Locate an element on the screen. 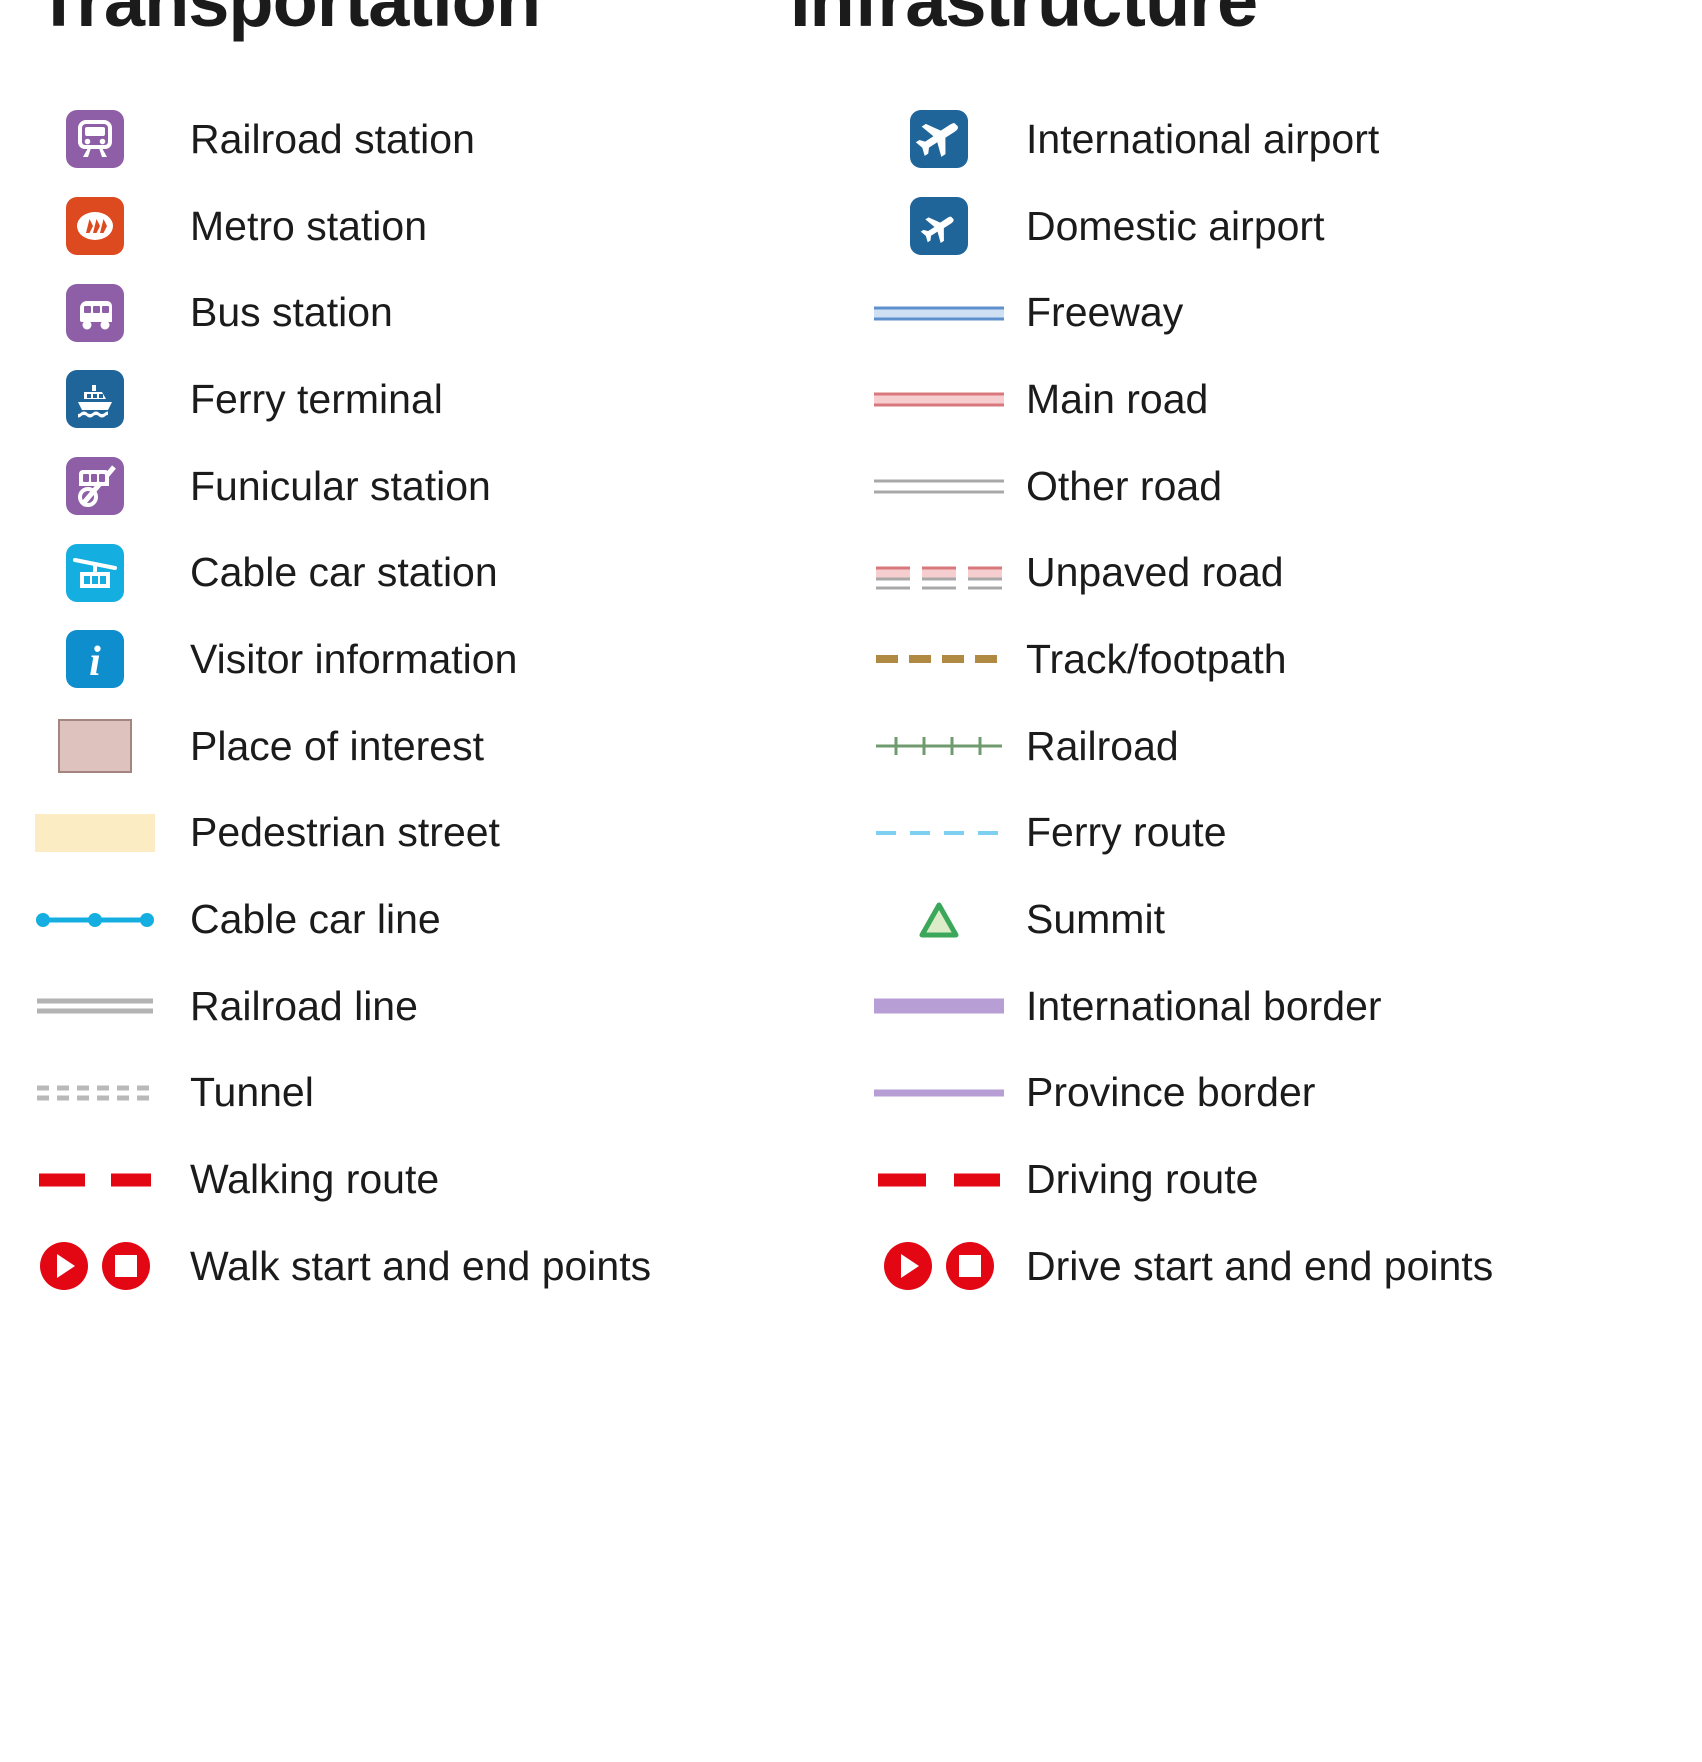 This screenshot has width=1702, height=1762. legend-row-province-border: Province border is located at coordinates (1276, 1093).